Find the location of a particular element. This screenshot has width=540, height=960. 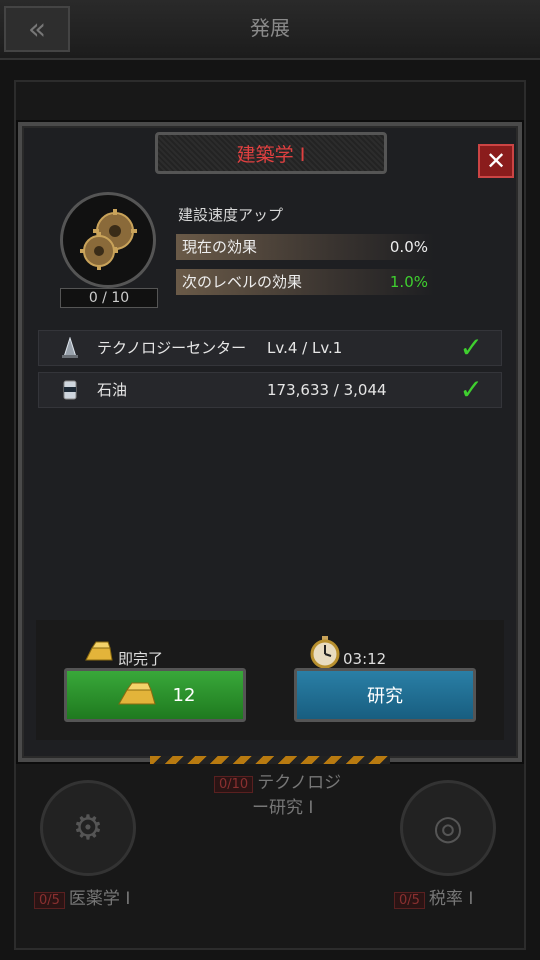

requirement-row: 石油 173,633 / 3,044 ✓ is located at coordinates (270, 390).